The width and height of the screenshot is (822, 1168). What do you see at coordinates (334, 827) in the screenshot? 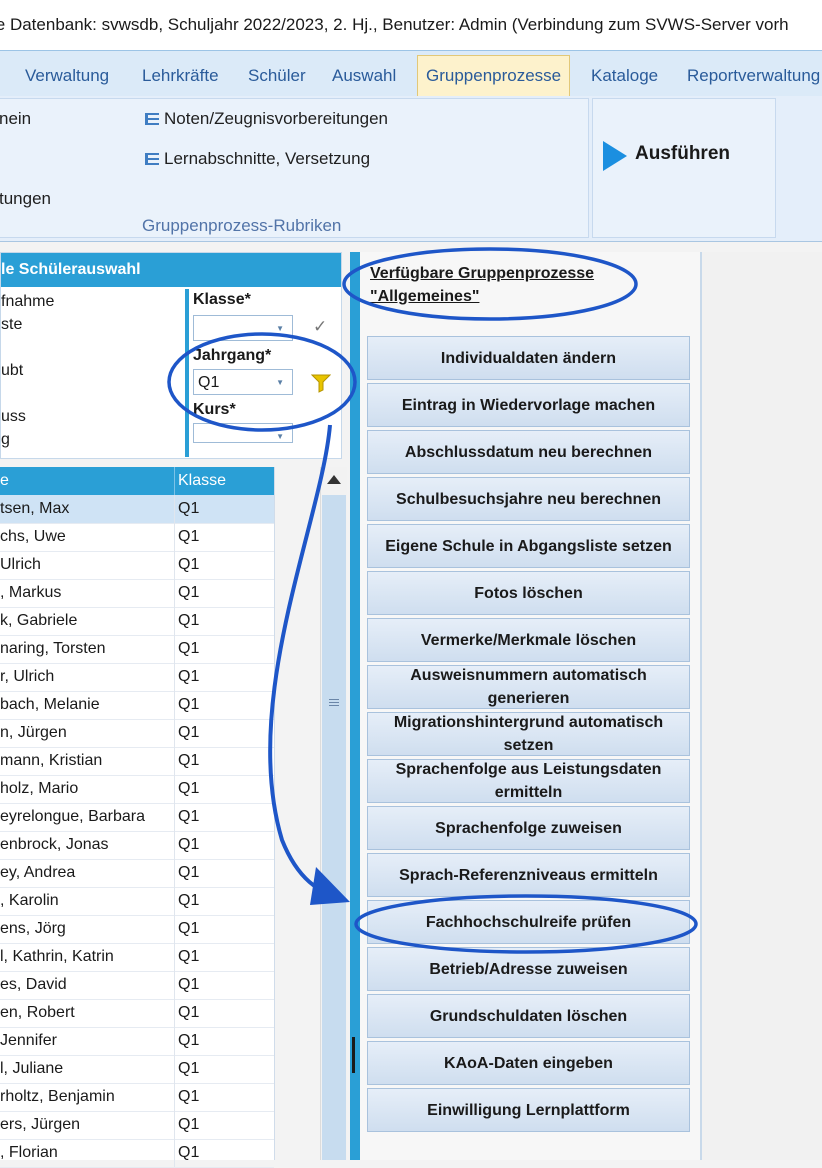
I see `scrollbar-thumb` at bounding box center [334, 827].